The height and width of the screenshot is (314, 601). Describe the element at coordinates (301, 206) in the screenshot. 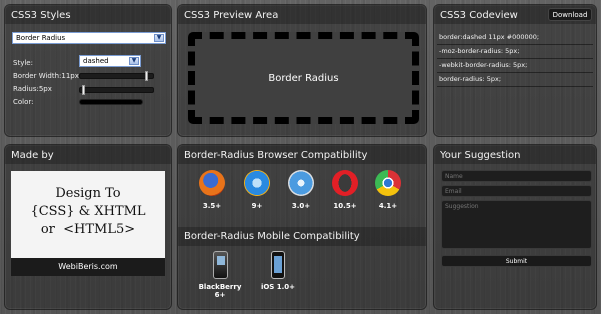

I see `browser-version: 3.0+` at that location.